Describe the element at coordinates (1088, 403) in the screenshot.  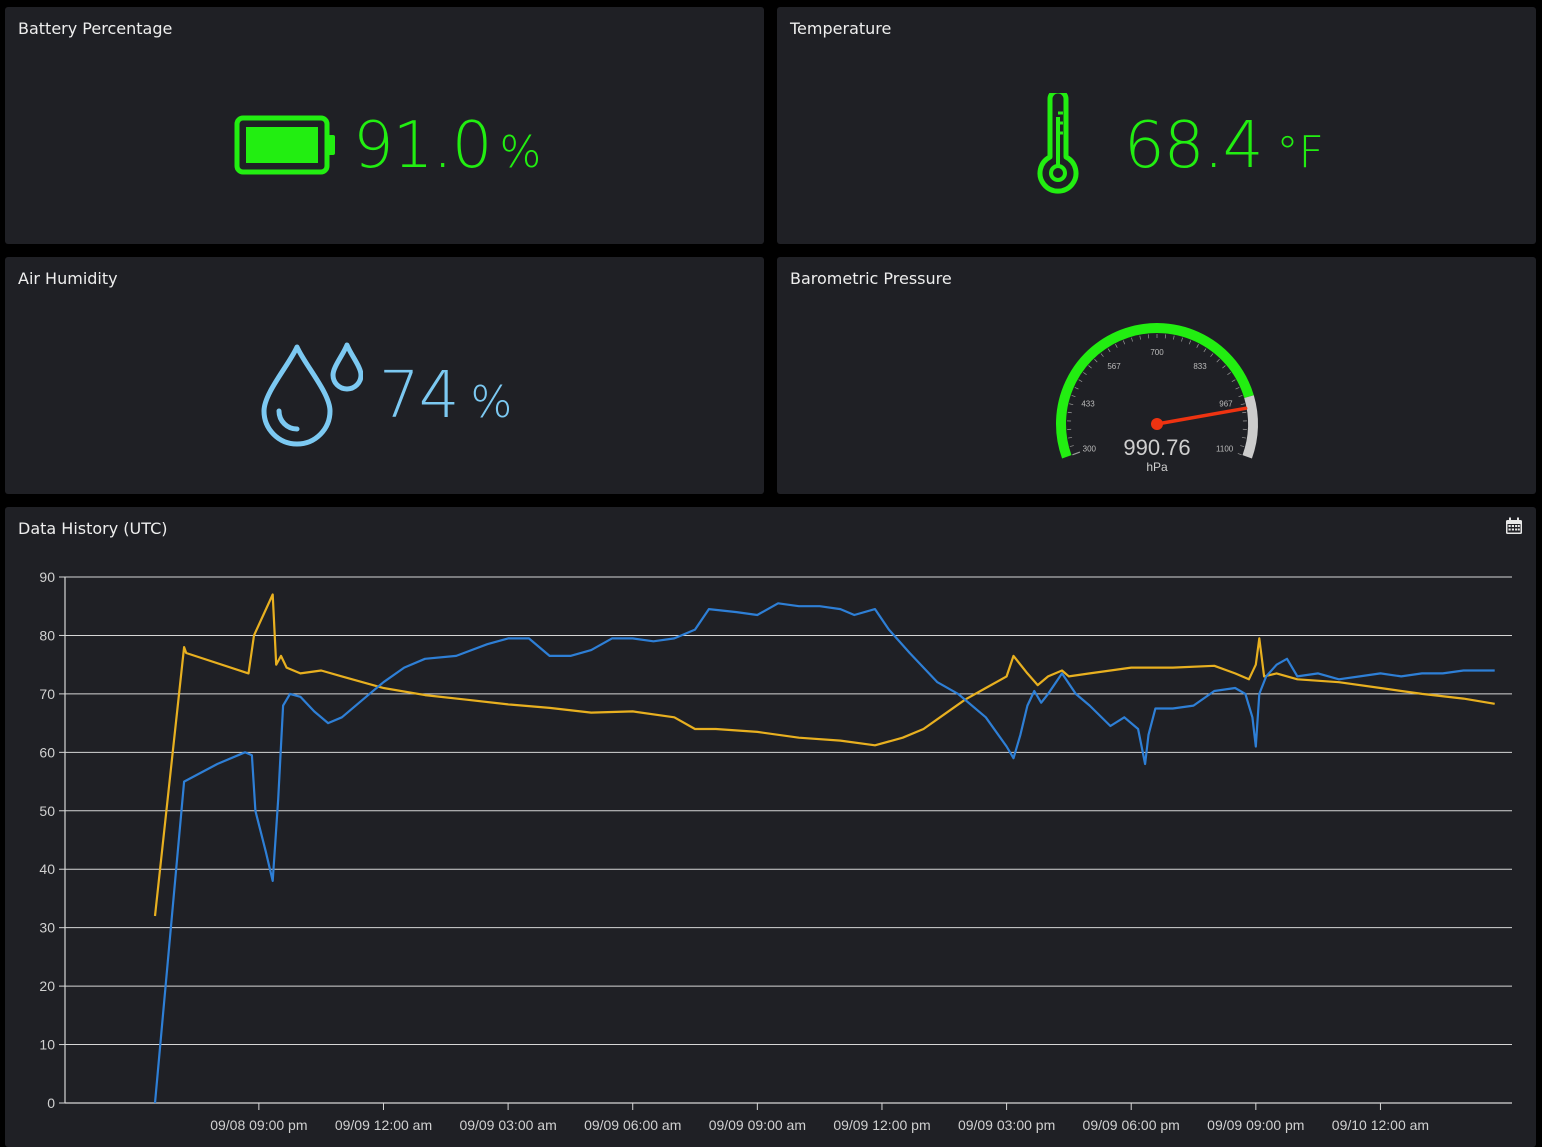
I see `gauge-tick-label: 433` at that location.